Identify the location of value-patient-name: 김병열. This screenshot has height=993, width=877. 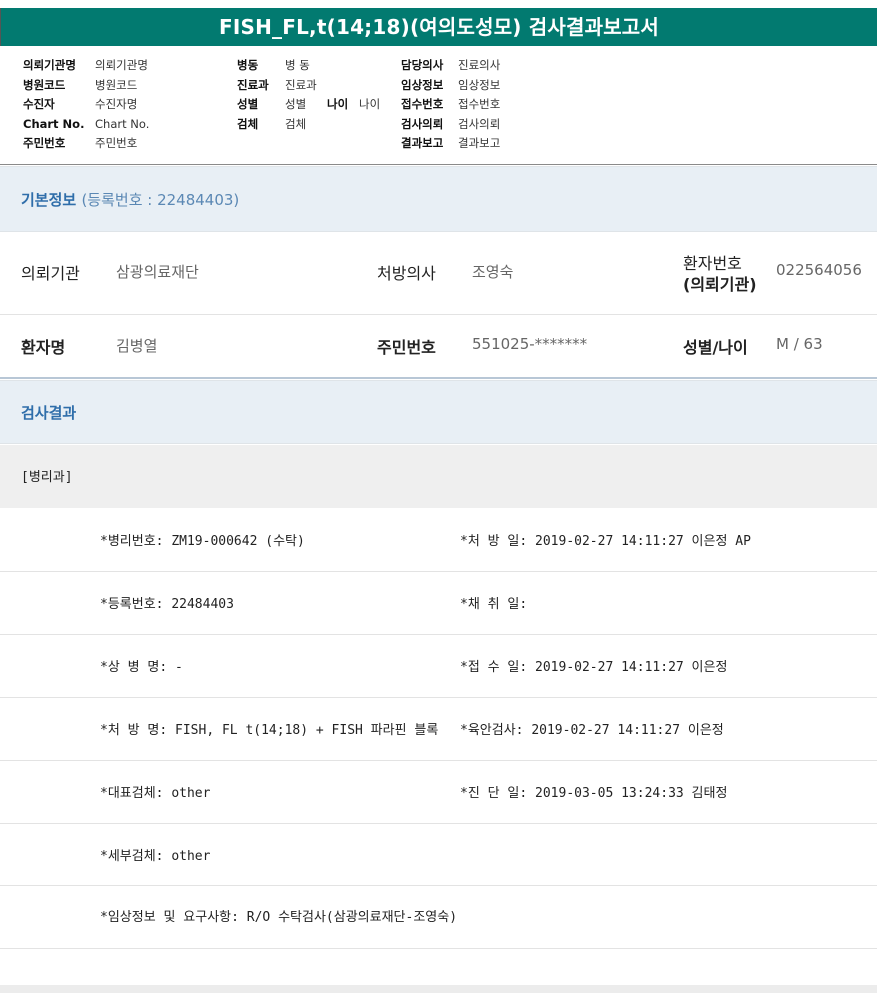
(137, 346).